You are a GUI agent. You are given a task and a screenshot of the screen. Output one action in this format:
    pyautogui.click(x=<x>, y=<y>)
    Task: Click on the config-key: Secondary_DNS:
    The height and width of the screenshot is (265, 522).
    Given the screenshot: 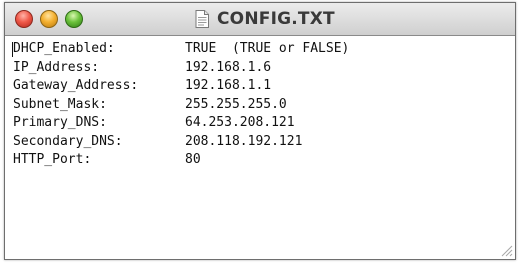 What is the action you would take?
    pyautogui.click(x=68, y=141)
    